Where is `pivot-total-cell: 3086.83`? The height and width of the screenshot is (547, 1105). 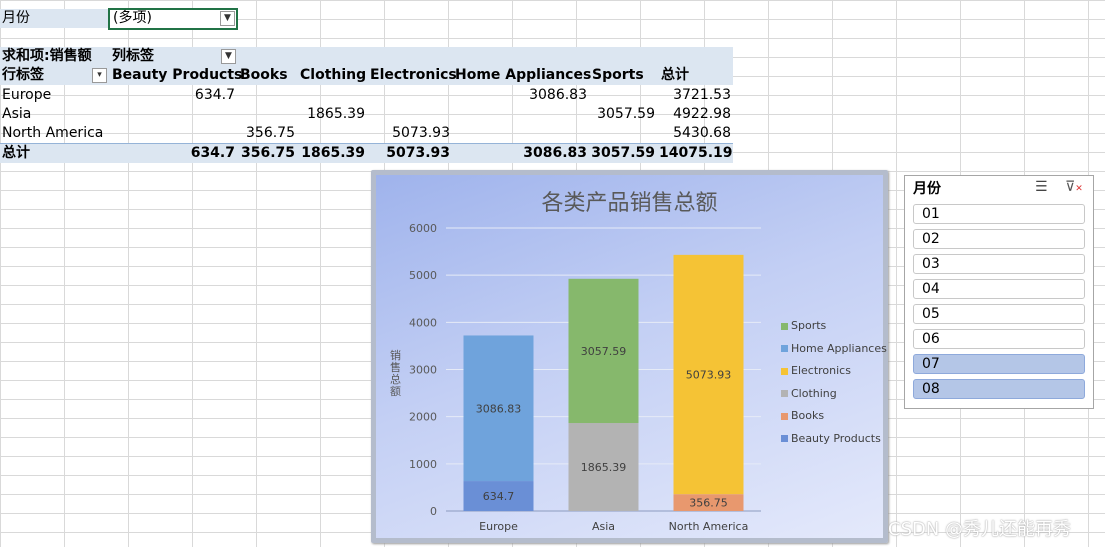
pivot-total-cell: 3086.83 is located at coordinates (521, 153).